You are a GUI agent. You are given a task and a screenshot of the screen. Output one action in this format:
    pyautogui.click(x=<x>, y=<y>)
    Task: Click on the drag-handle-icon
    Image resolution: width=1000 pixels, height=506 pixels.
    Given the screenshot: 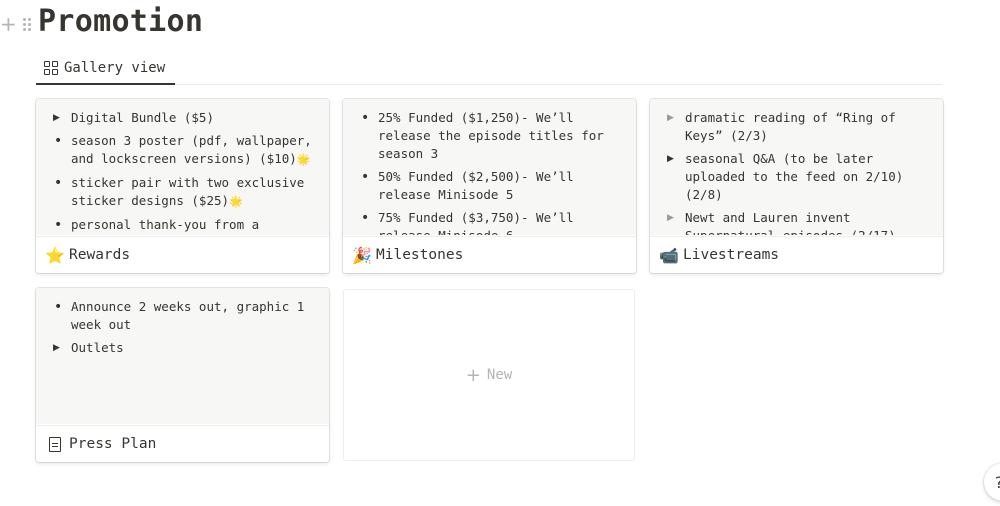 What is the action you would take?
    pyautogui.click(x=26, y=24)
    